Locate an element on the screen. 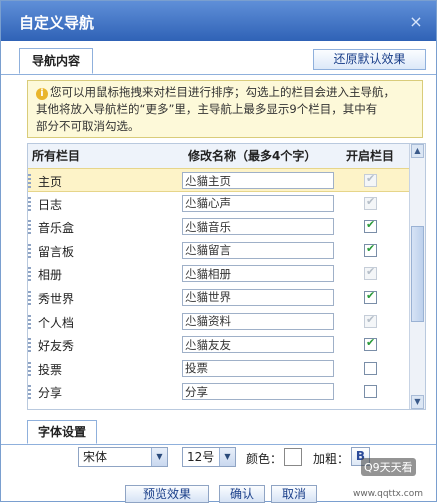  table-row: 日志 is located at coordinates (219, 204).